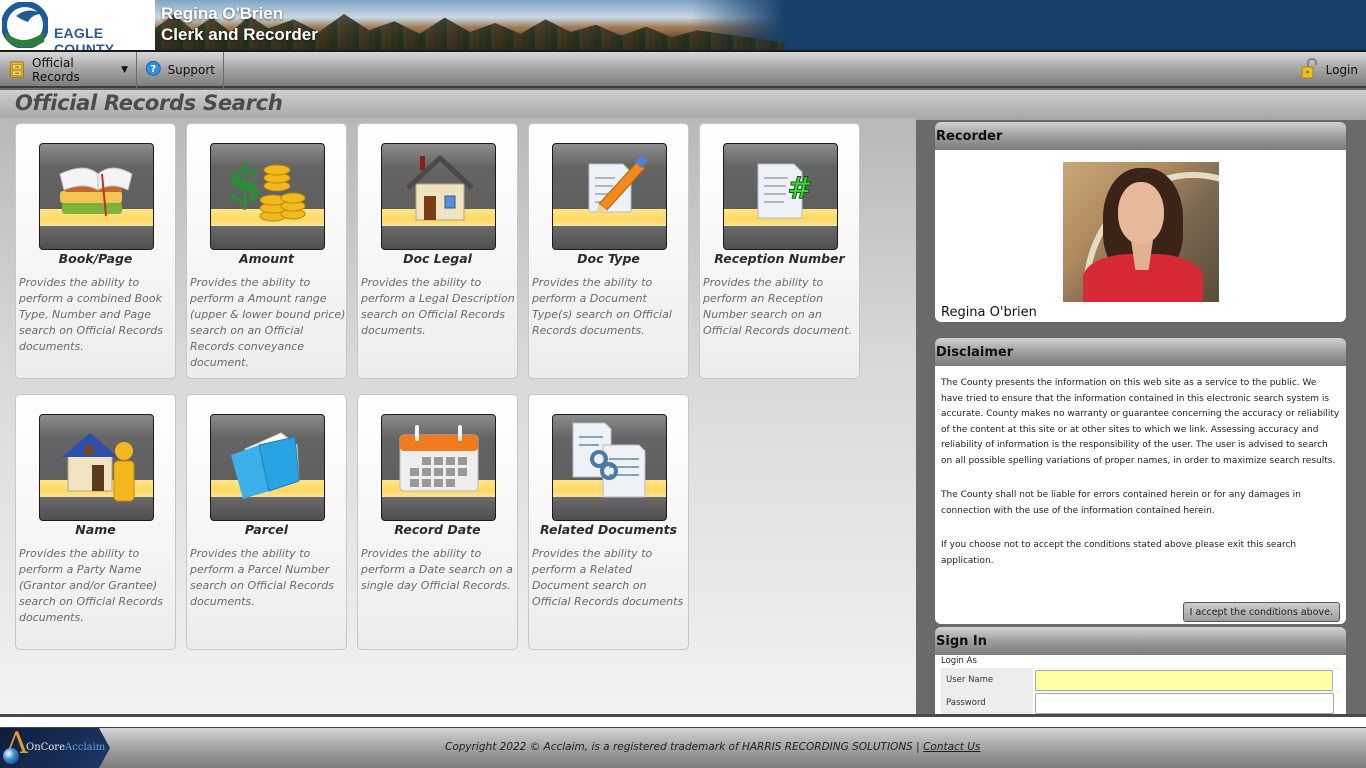  What do you see at coordinates (25, 25) in the screenshot?
I see `eagle-logo-icon` at bounding box center [25, 25].